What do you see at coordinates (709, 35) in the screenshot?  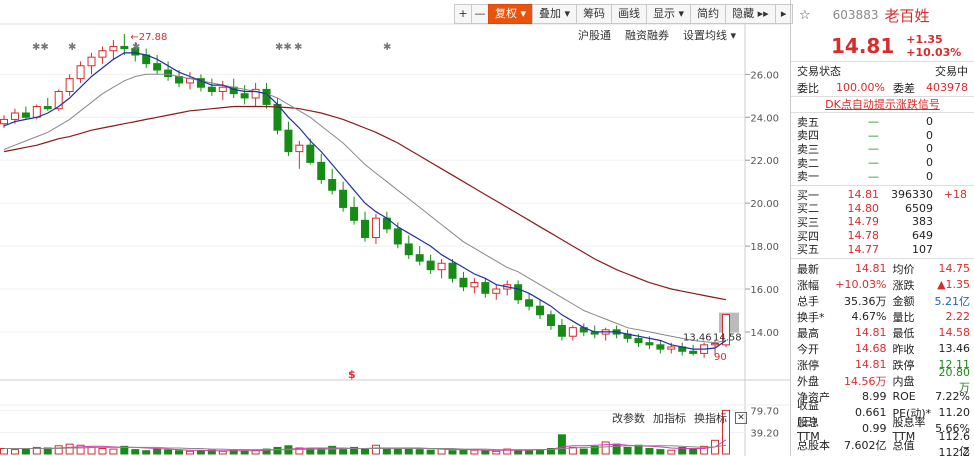 I see `ma-settings-dropdown: 设置均线 ▾` at bounding box center [709, 35].